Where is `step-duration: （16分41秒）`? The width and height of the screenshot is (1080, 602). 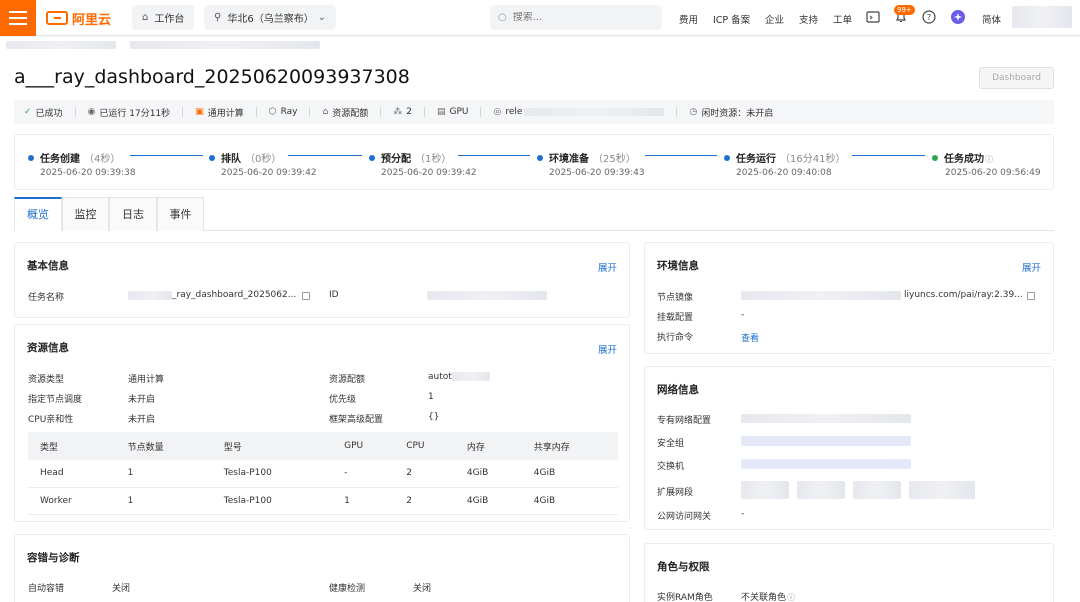
step-duration: （16分41秒） is located at coordinates (813, 159).